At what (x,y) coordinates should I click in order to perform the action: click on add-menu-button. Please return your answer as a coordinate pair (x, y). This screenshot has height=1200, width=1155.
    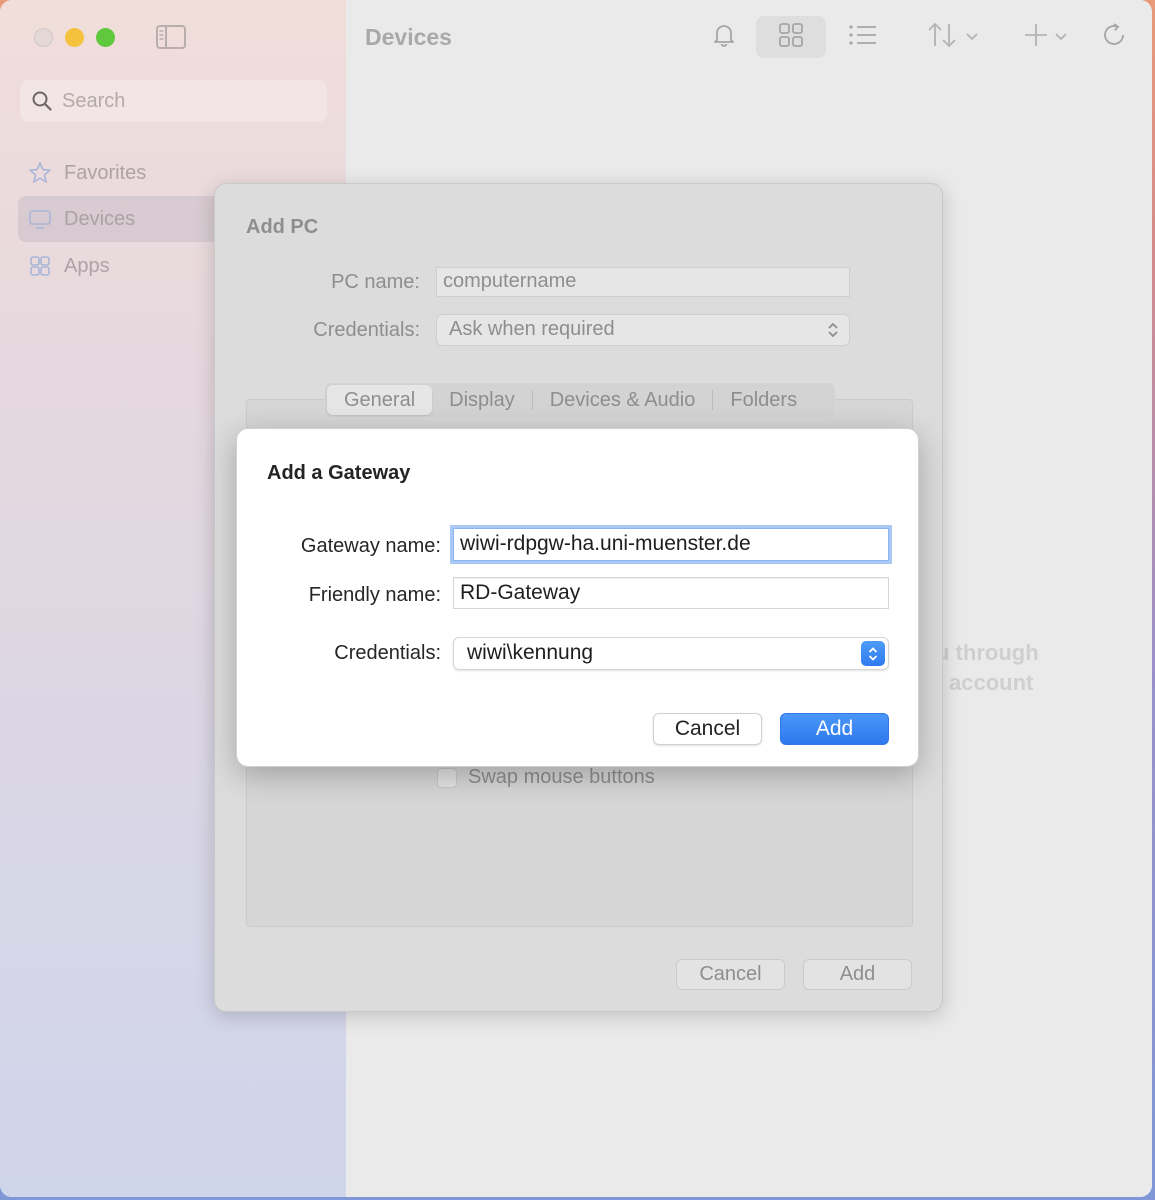
    Looking at the image, I should click on (1045, 37).